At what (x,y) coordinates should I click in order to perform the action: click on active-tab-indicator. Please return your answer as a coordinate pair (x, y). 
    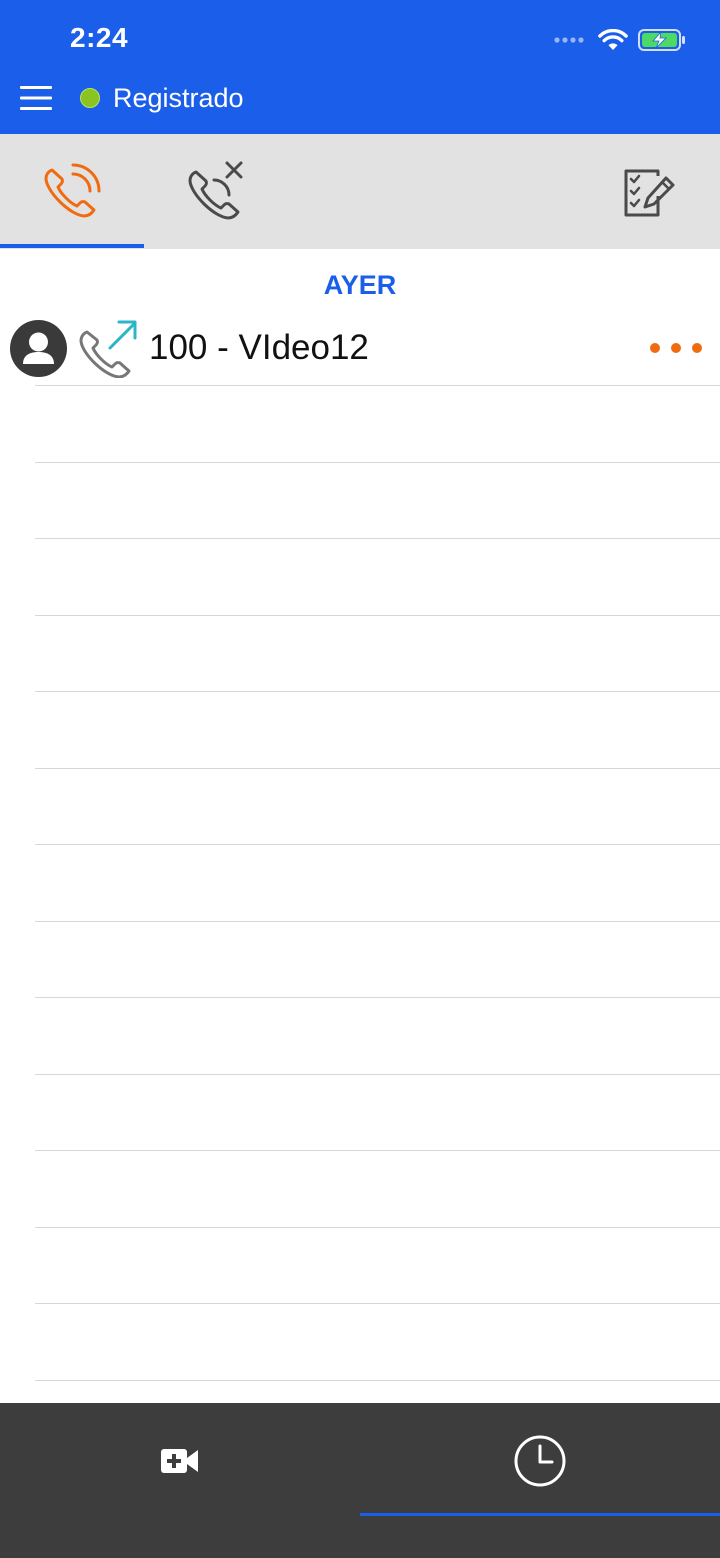
    Looking at the image, I should click on (72, 246).